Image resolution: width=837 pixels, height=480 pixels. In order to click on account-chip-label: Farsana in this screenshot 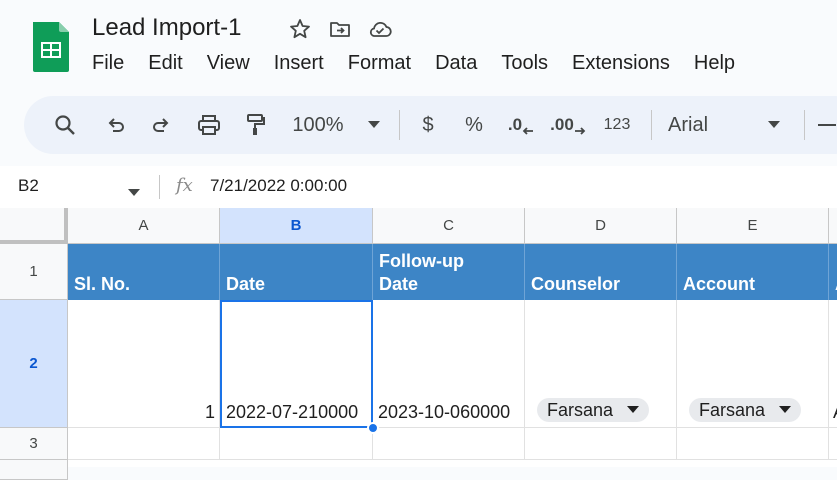, I will do `click(732, 409)`.